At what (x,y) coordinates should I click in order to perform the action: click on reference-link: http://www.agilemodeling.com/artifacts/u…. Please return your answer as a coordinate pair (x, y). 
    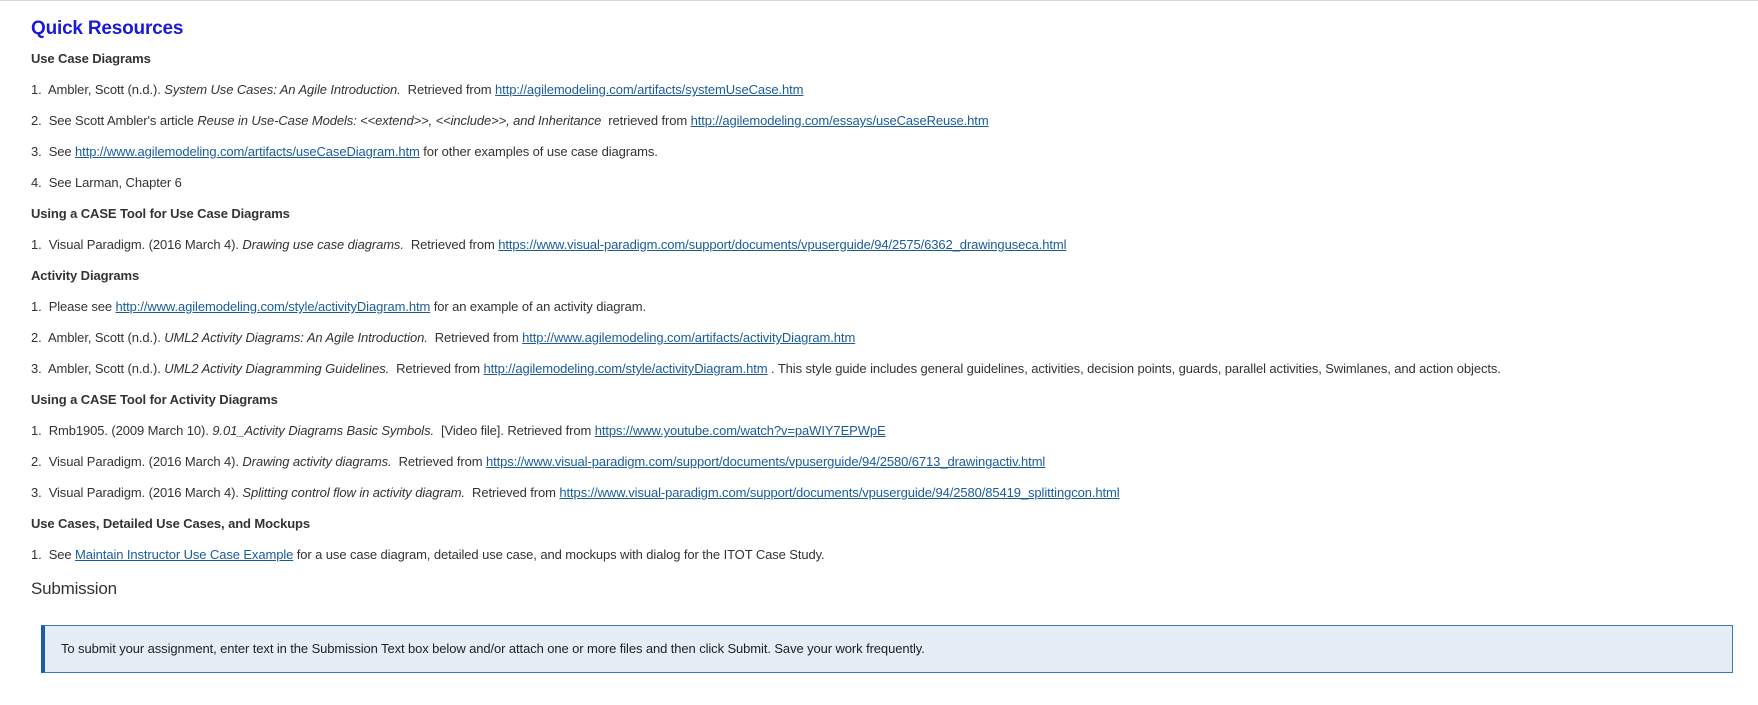
    Looking at the image, I should click on (247, 151).